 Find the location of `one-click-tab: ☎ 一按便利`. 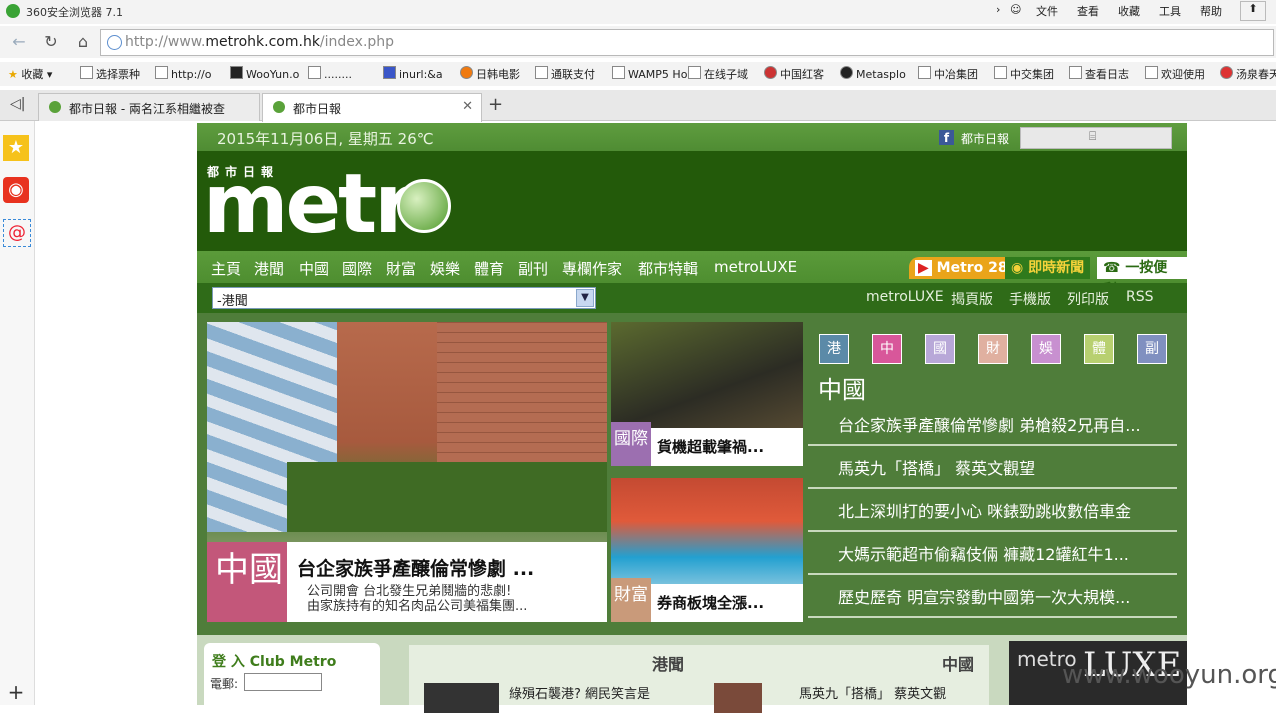

one-click-tab: ☎ 一按便利 is located at coordinates (1142, 277).